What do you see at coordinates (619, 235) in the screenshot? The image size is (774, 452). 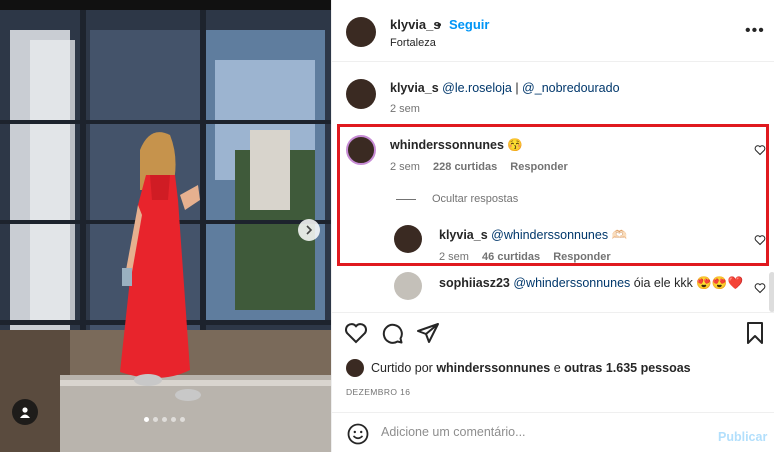 I see `reply-body: 🫶🏻` at bounding box center [619, 235].